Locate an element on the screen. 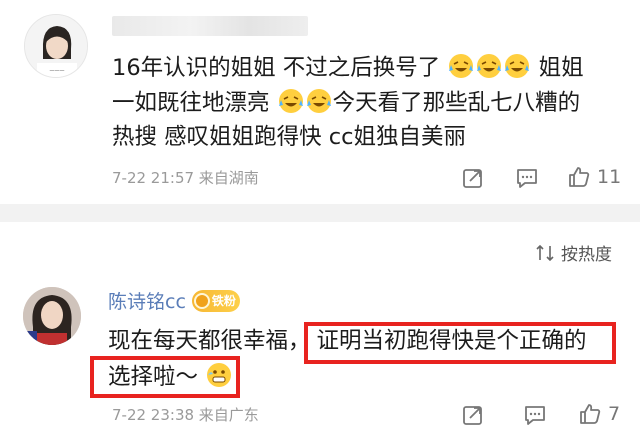  comment-text: 热搜 感叹姐姐跑得快 cc姐独自美丽 is located at coordinates (289, 137).